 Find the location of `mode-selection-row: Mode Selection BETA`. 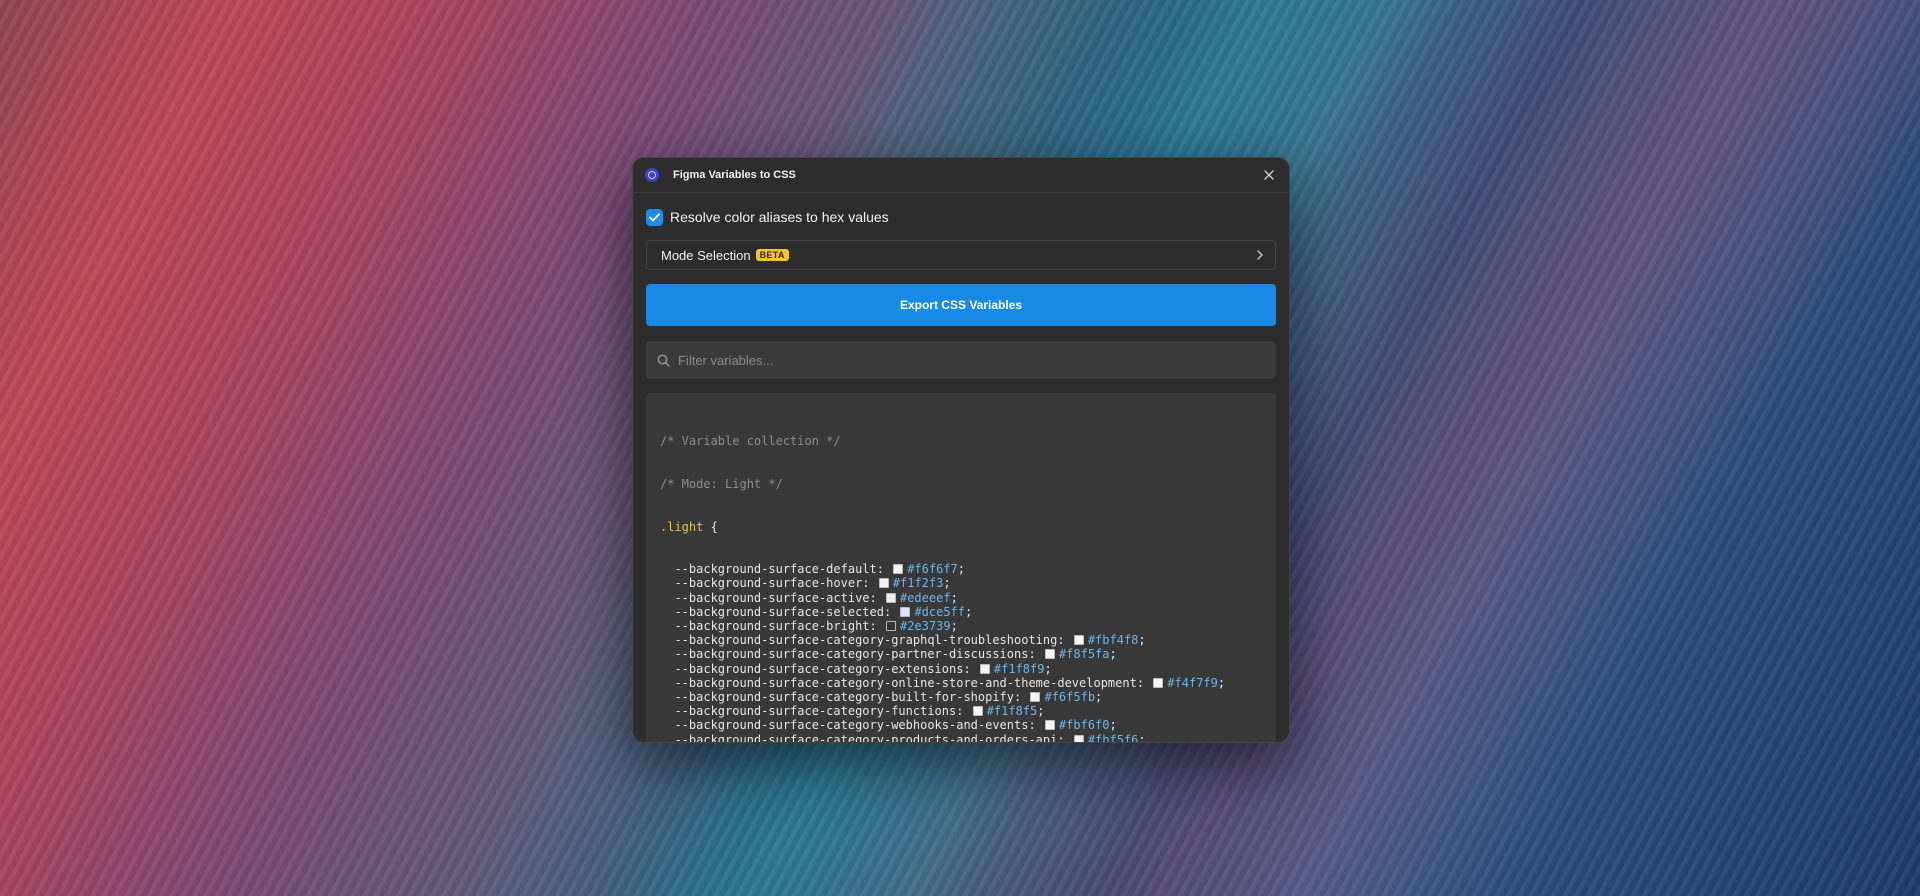

mode-selection-row: Mode Selection BETA is located at coordinates (961, 255).